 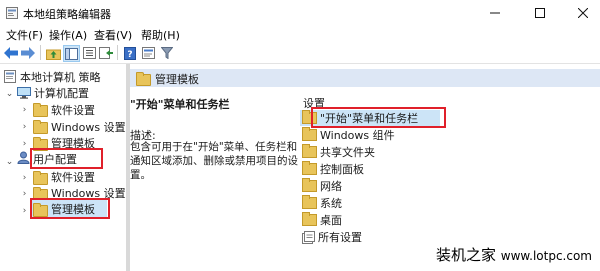 I want to click on forward-button, so click(x=28, y=53).